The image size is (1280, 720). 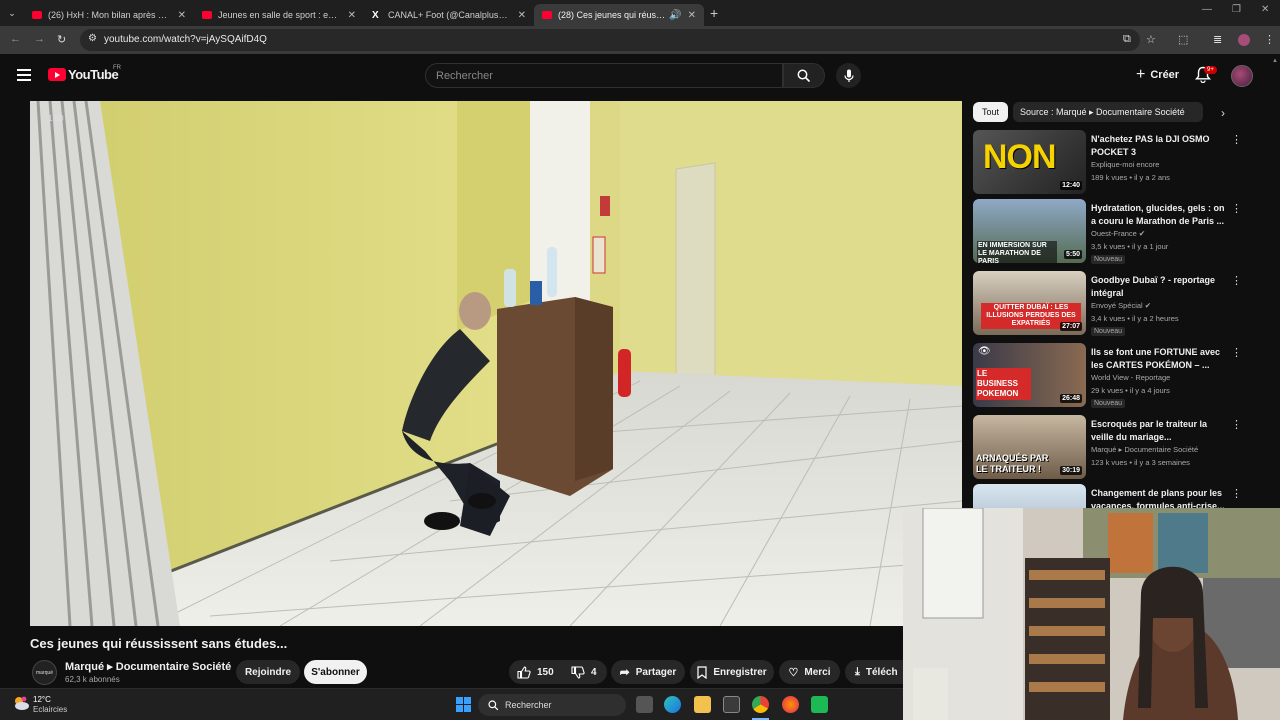 I want to click on app-icon, so click(x=819, y=704).